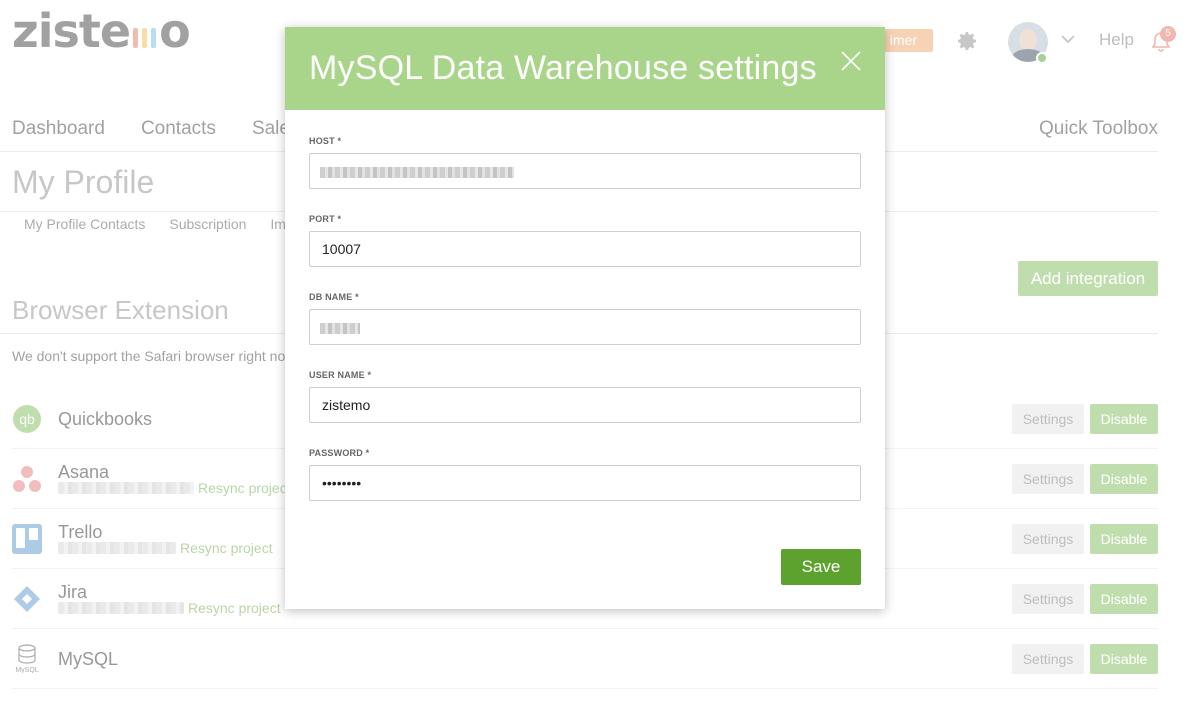  What do you see at coordinates (585, 327) in the screenshot?
I see `db-name-input` at bounding box center [585, 327].